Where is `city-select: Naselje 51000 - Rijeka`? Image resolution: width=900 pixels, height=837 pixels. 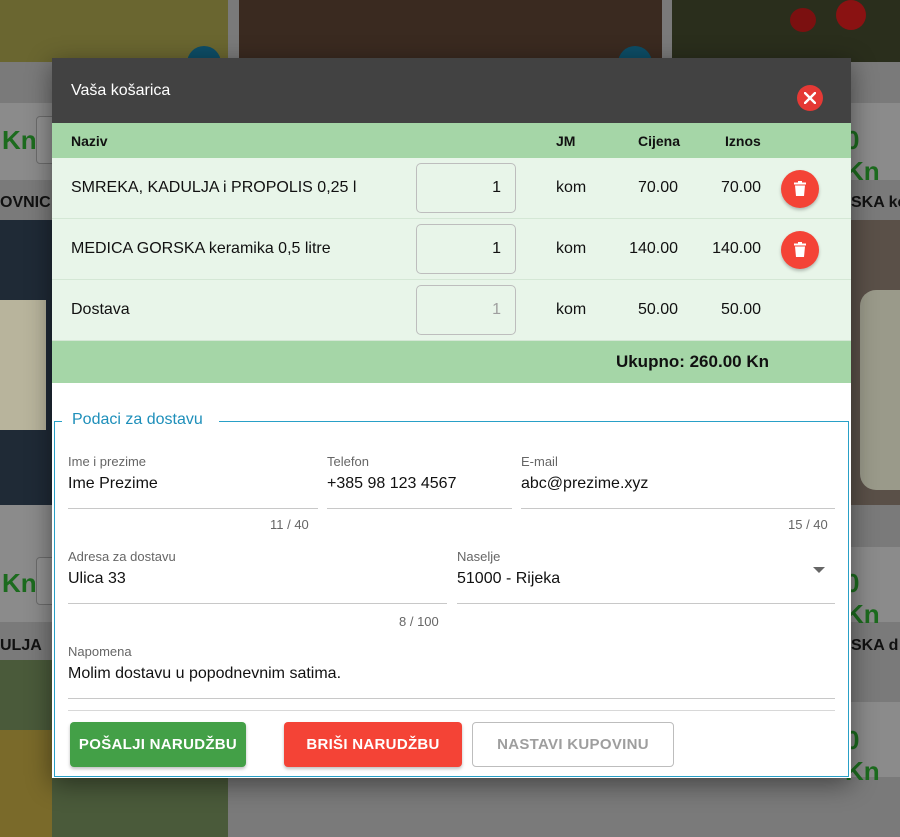
city-select: Naselje 51000 - Rijeka is located at coordinates (646, 576).